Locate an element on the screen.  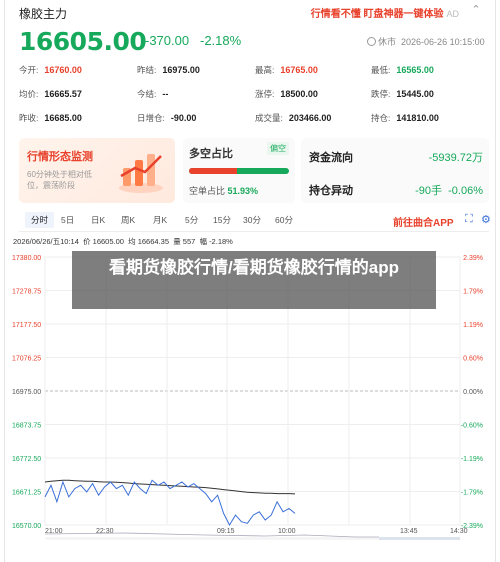
tab-period: 15分 is located at coordinates (222, 220).